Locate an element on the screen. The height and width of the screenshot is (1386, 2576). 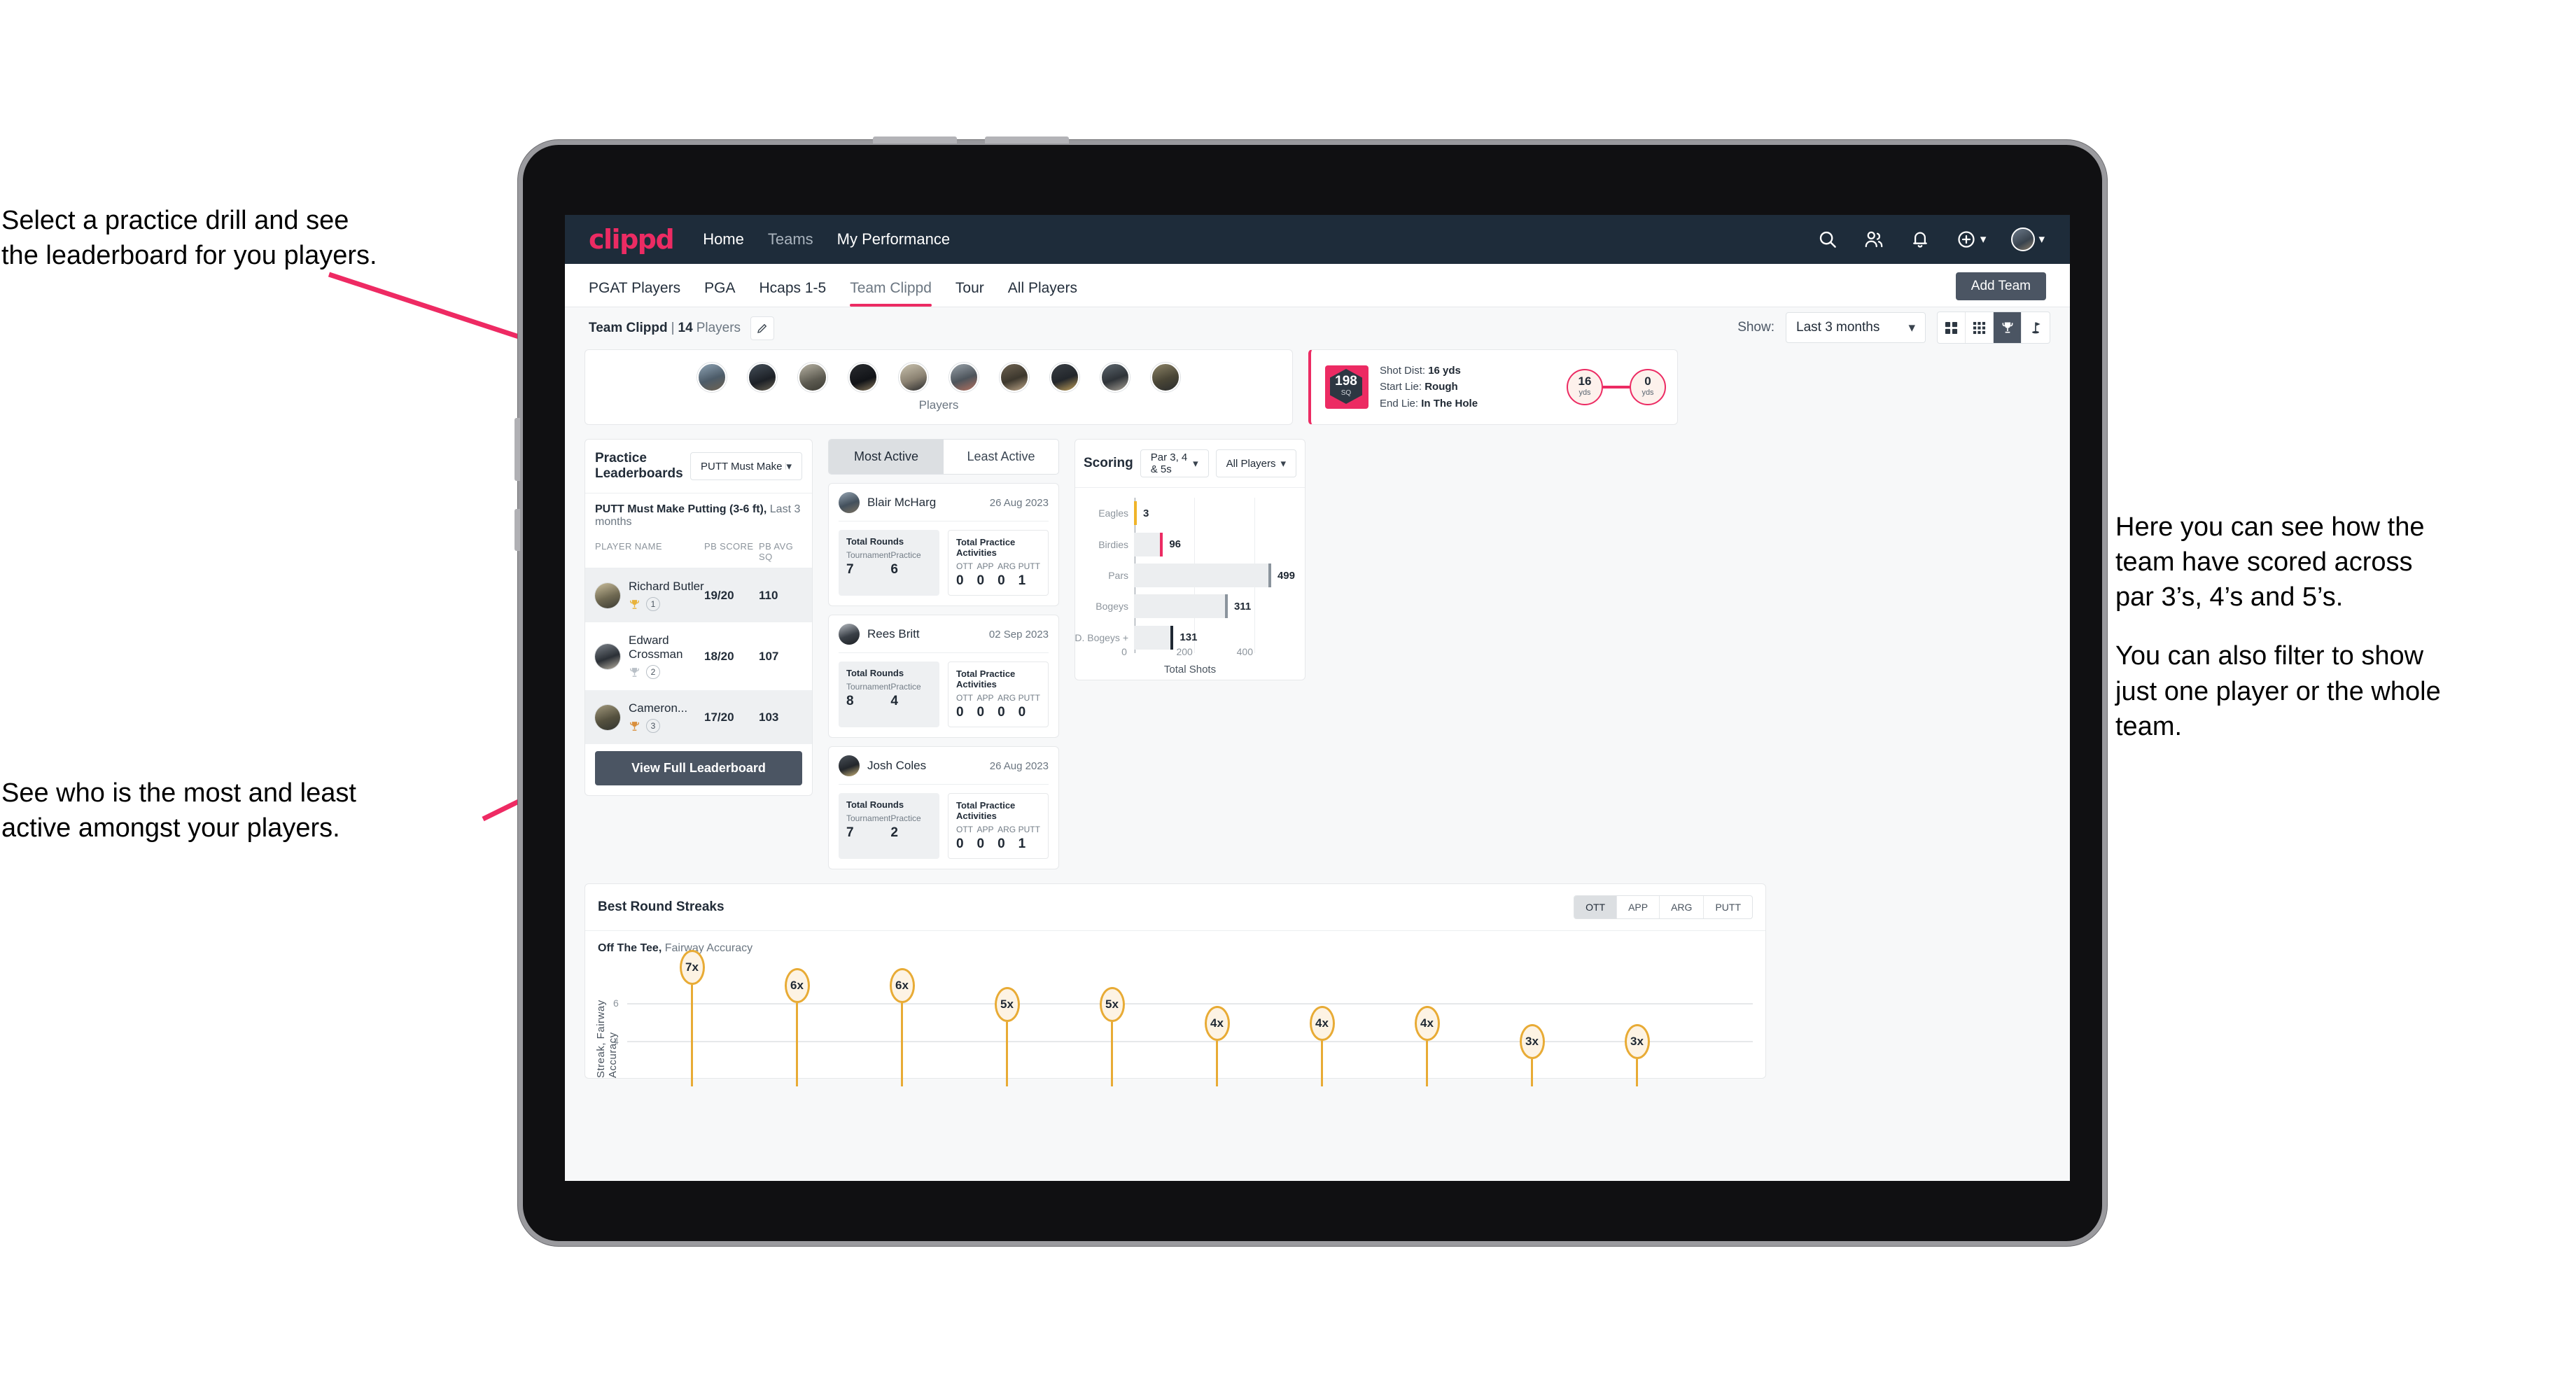
side-button-a is located at coordinates (517, 530).